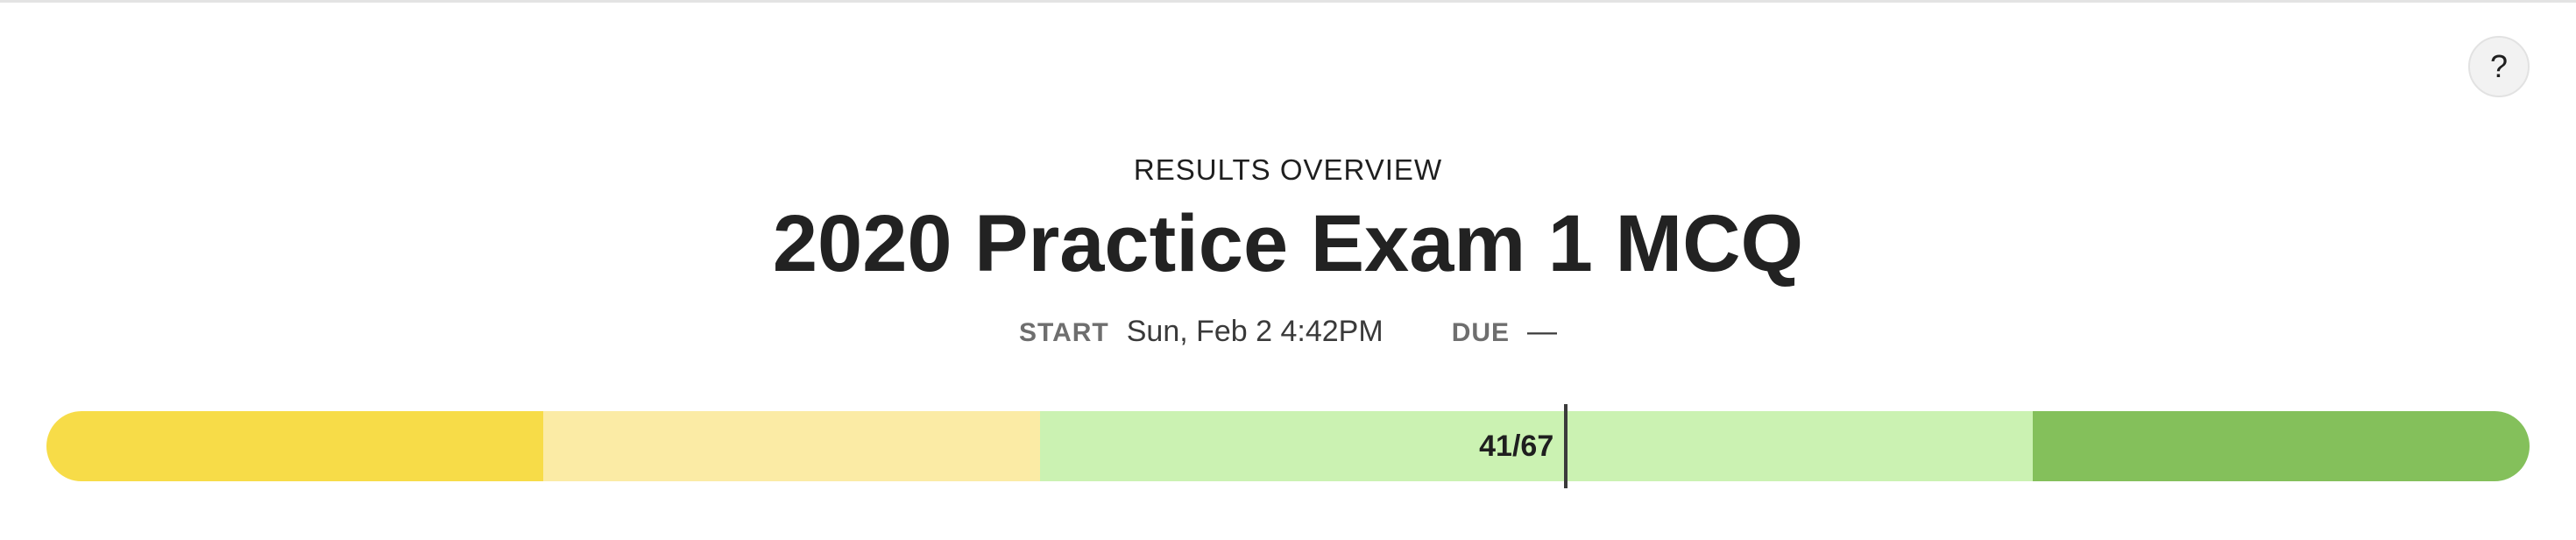 This screenshot has width=2576, height=540. I want to click on exam-dates: START Sun, Feb 2 4:42PM DUE —, so click(1288, 332).